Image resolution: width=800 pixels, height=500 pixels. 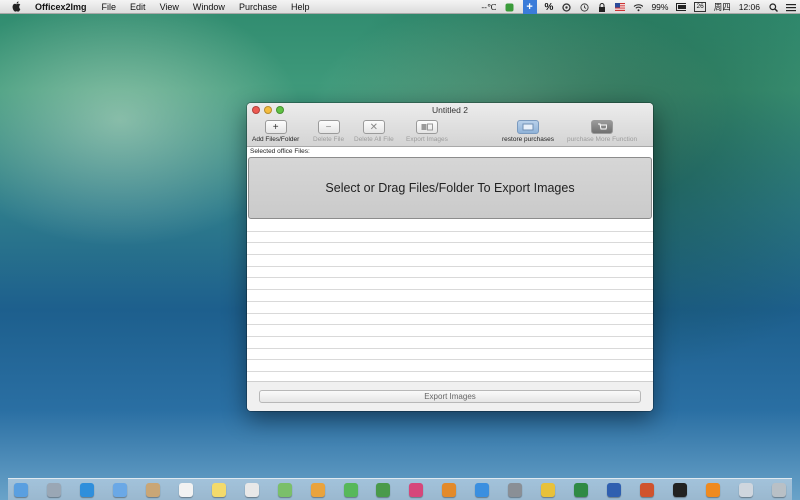 I want to click on menu-edit: Edit, so click(x=138, y=7).